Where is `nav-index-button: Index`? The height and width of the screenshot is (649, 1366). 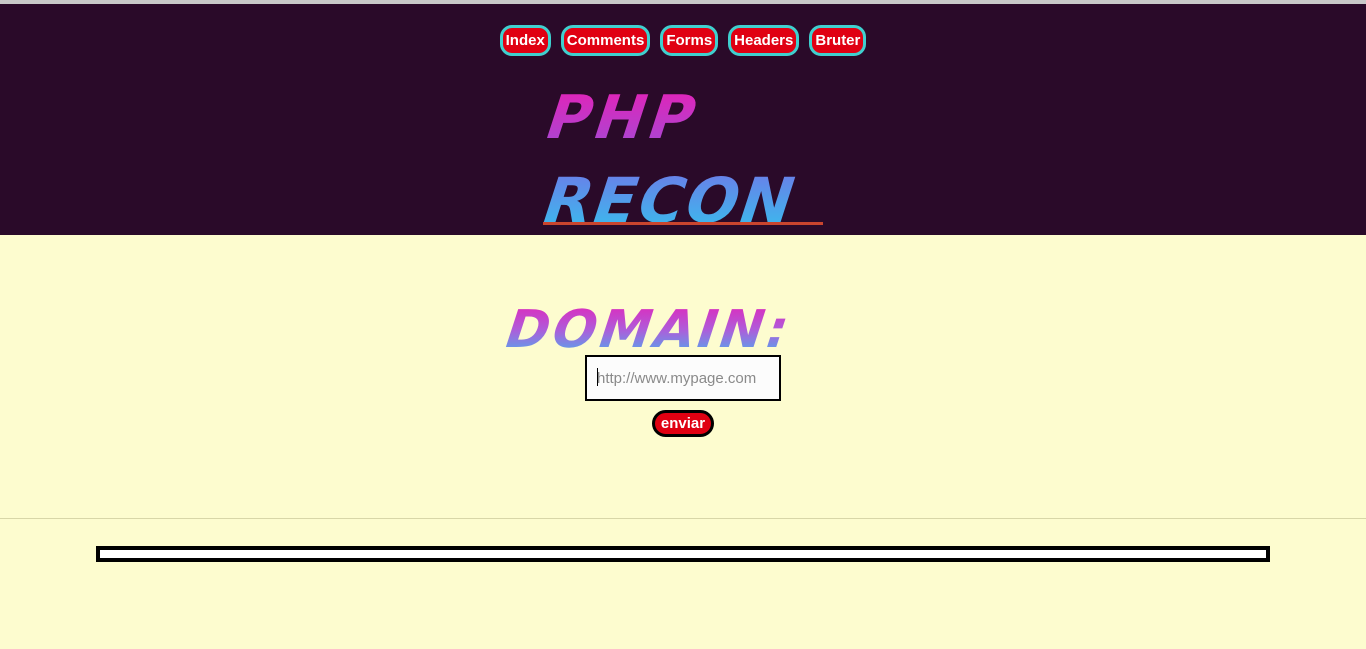
nav-index-button: Index is located at coordinates (525, 40).